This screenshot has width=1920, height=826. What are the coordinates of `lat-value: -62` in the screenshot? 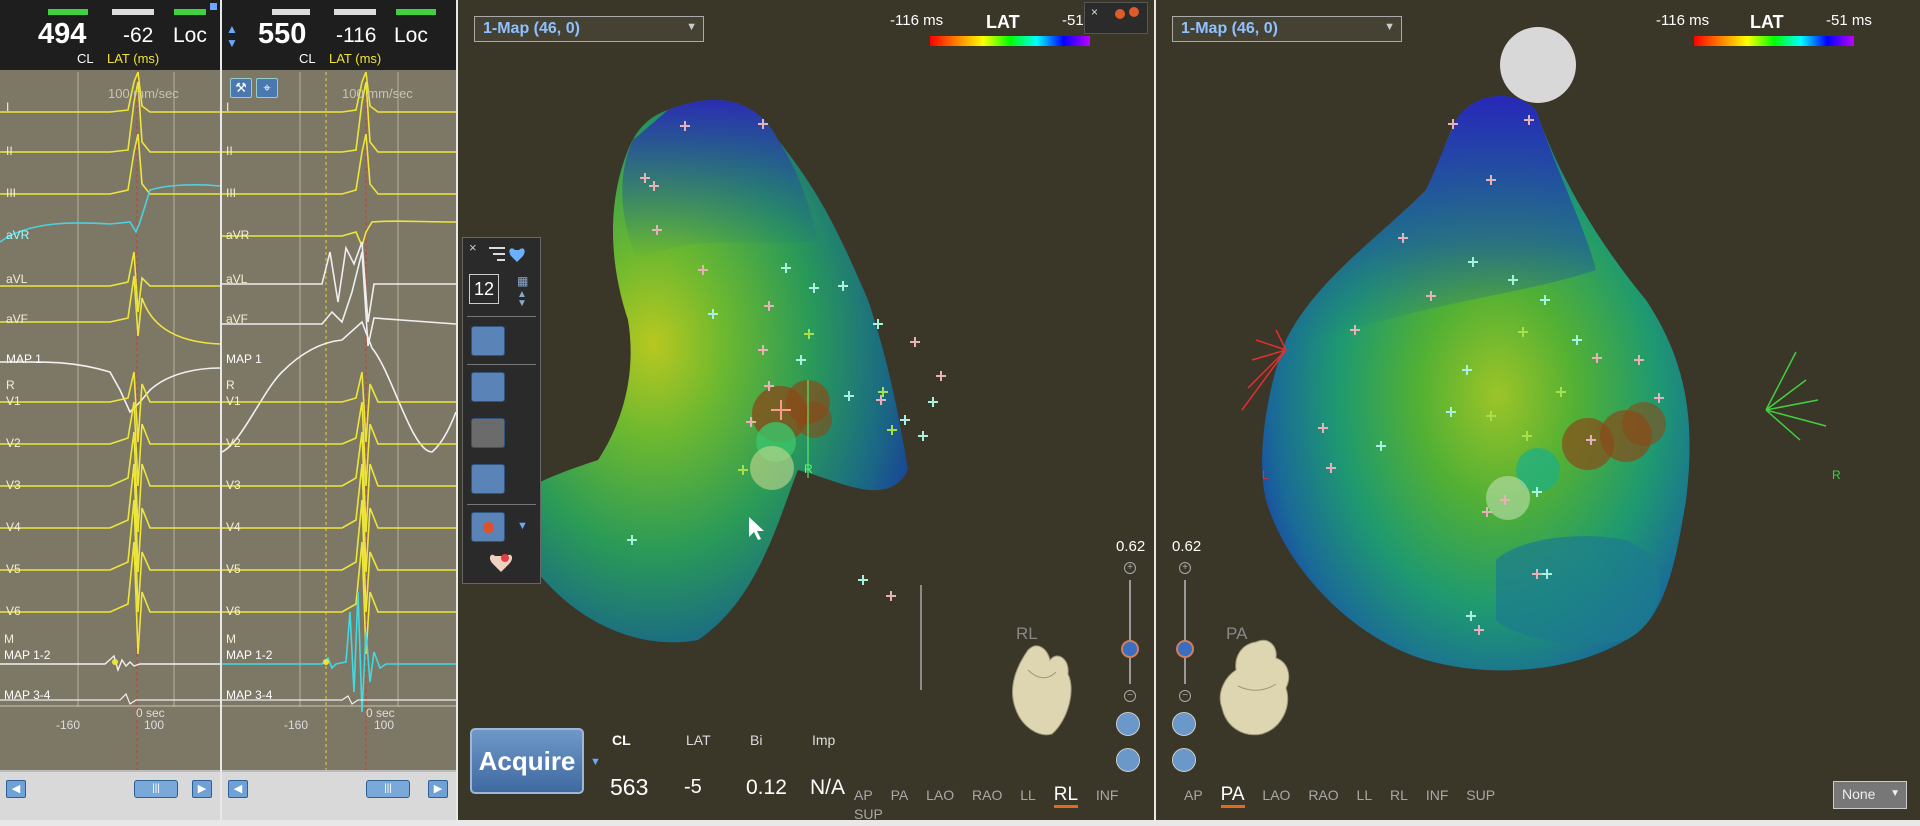 It's located at (138, 35).